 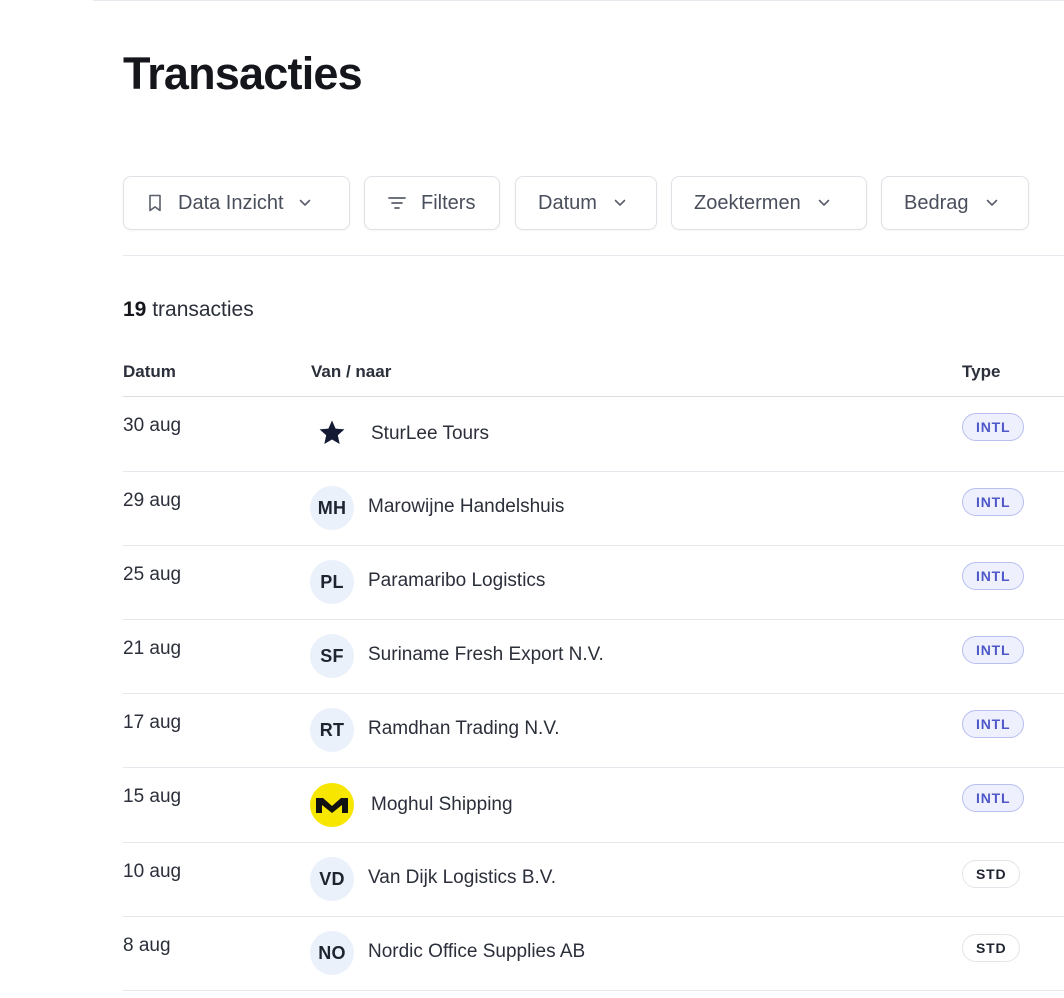 What do you see at coordinates (477, 951) in the screenshot?
I see `row-counterparty: Nordic Office Supplies AB` at bounding box center [477, 951].